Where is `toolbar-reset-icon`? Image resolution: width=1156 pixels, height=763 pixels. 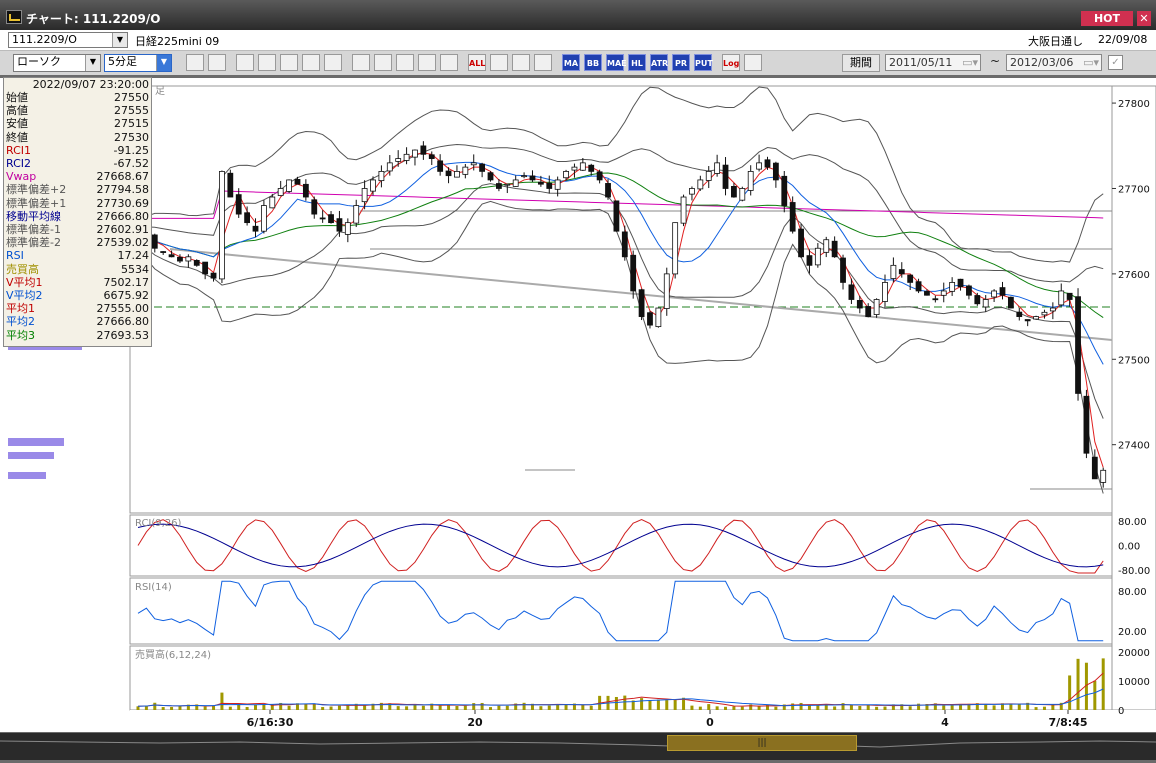 toolbar-reset-icon is located at coordinates (405, 62).